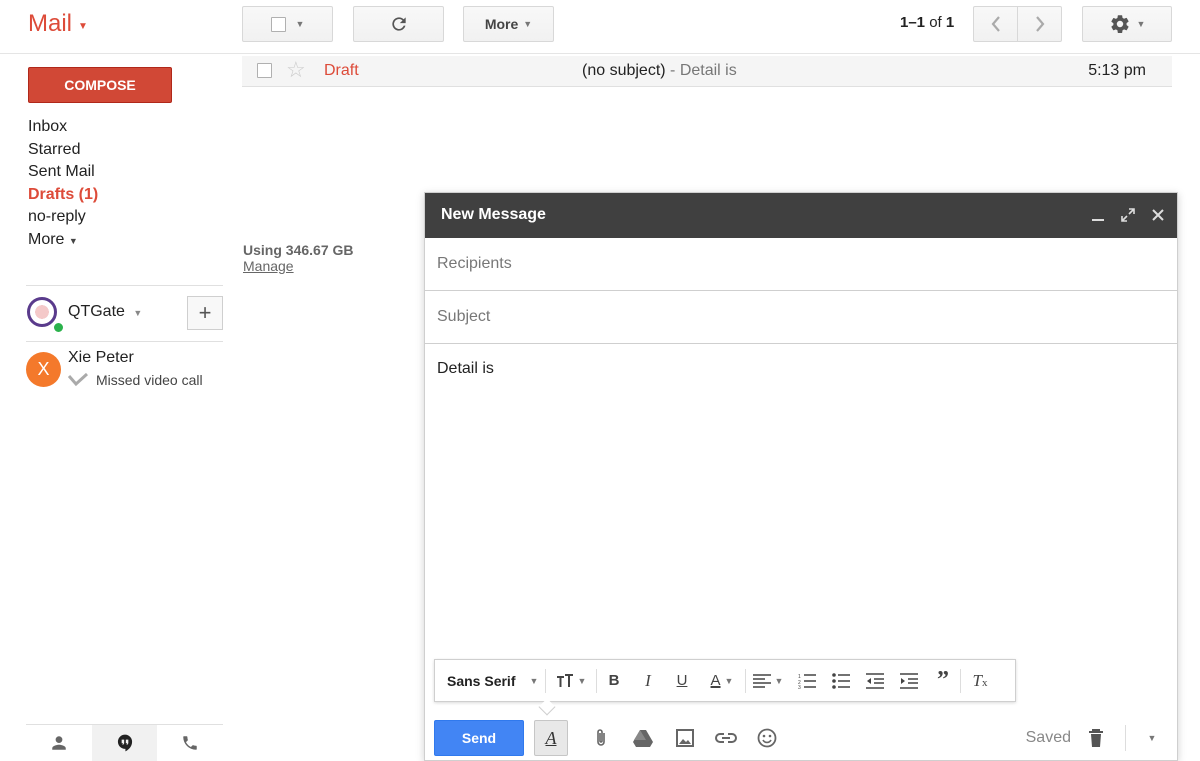 The image size is (1200, 761). What do you see at coordinates (801, 317) in the screenshot?
I see `subject-input` at bounding box center [801, 317].